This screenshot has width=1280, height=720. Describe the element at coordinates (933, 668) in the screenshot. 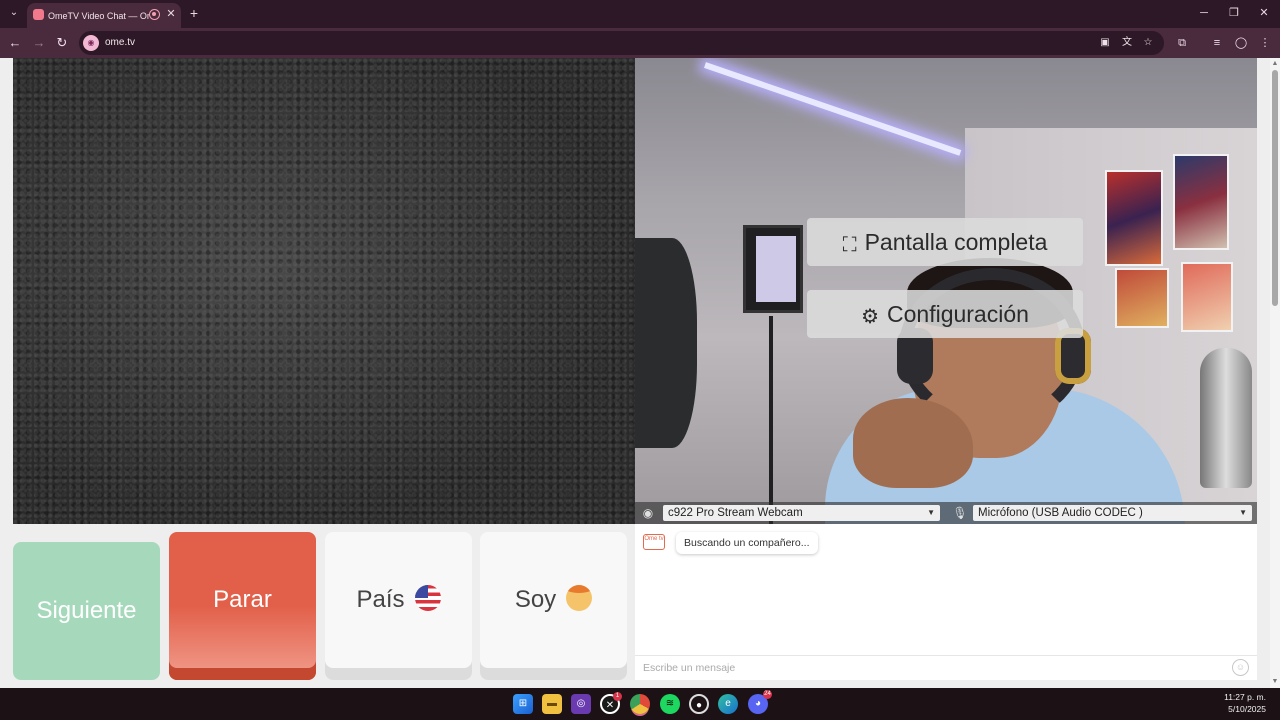

I see `message-input` at that location.